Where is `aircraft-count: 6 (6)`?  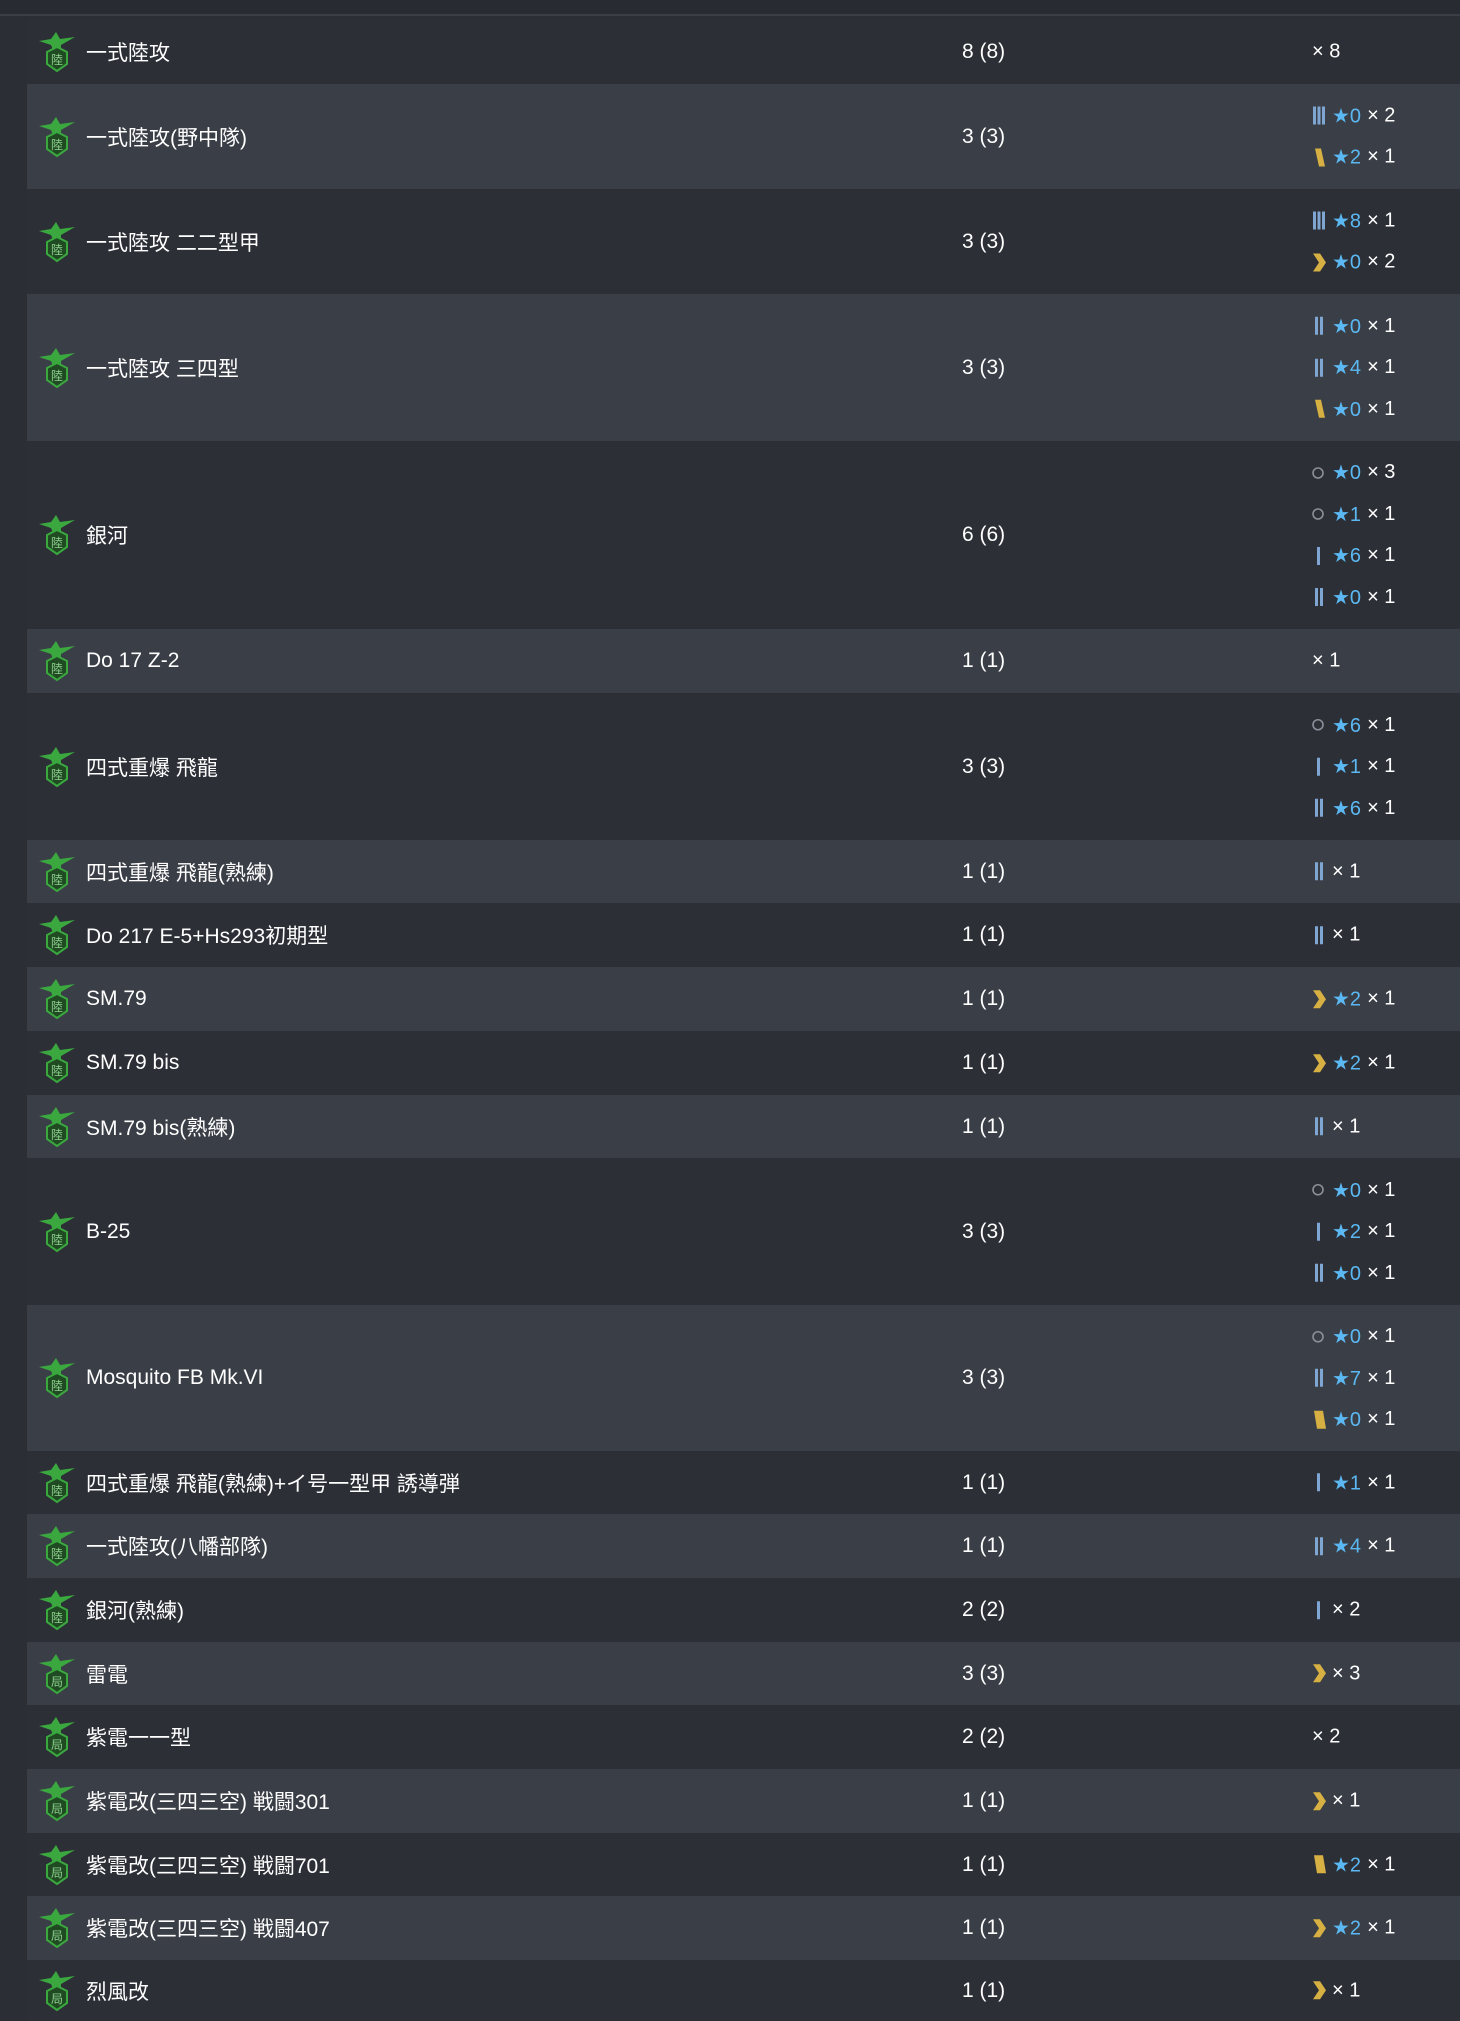 aircraft-count: 6 (6) is located at coordinates (984, 534).